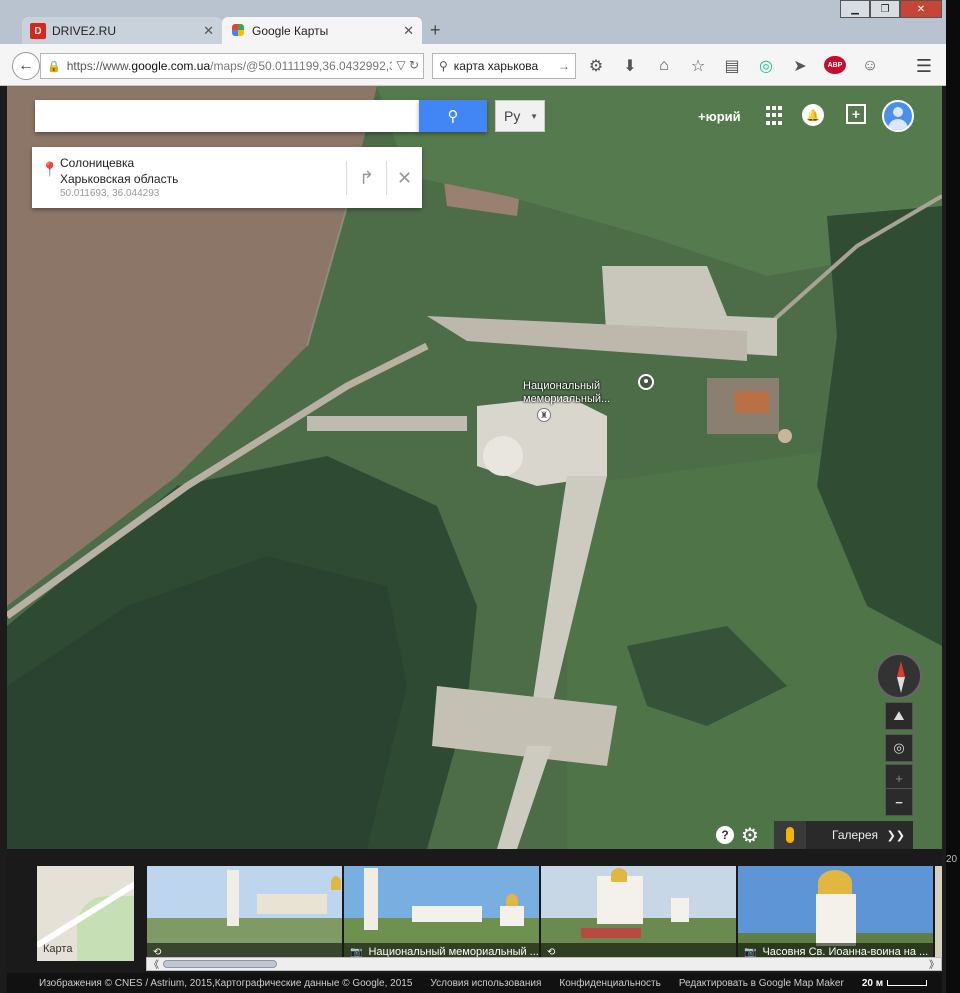  What do you see at coordinates (761, 983) in the screenshot?
I see `mapmaker-link: Редактировать в Google Map Maker` at bounding box center [761, 983].